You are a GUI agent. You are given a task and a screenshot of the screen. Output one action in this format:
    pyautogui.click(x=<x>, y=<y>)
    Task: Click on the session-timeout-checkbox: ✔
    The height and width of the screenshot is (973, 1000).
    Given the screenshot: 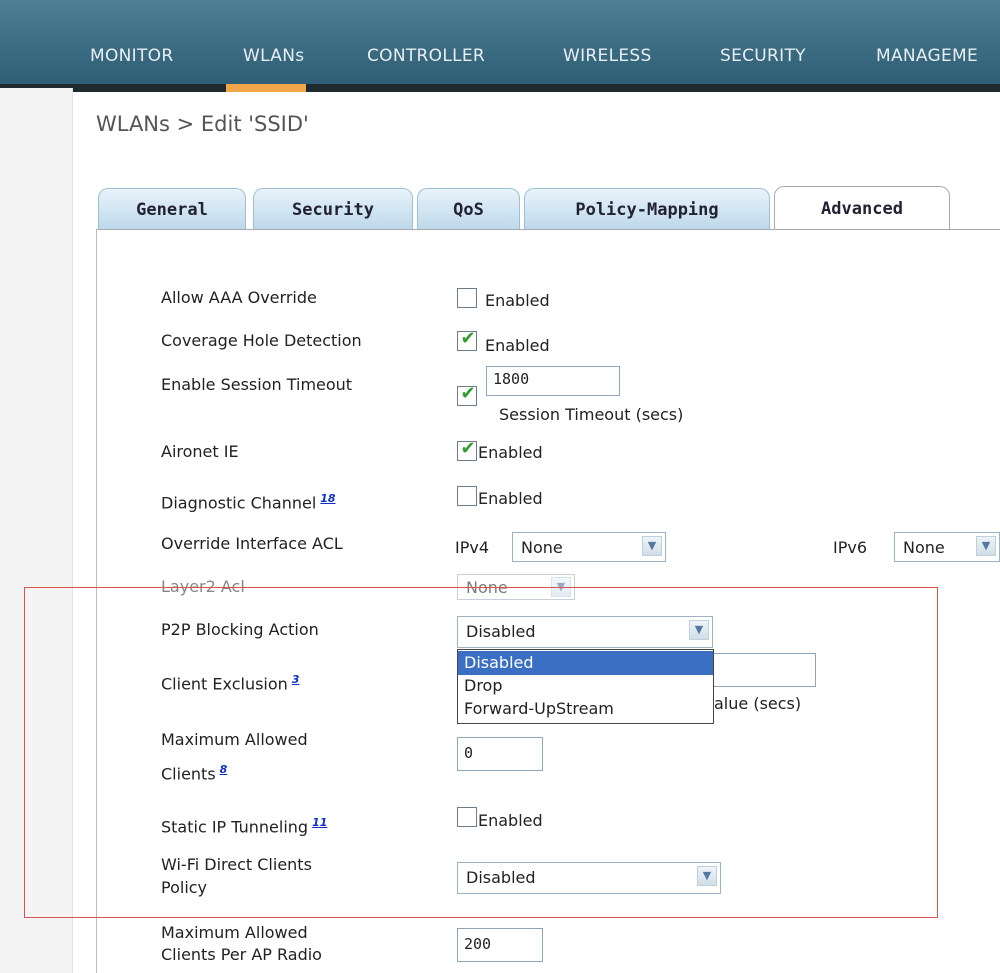 What is the action you would take?
    pyautogui.click(x=467, y=394)
    